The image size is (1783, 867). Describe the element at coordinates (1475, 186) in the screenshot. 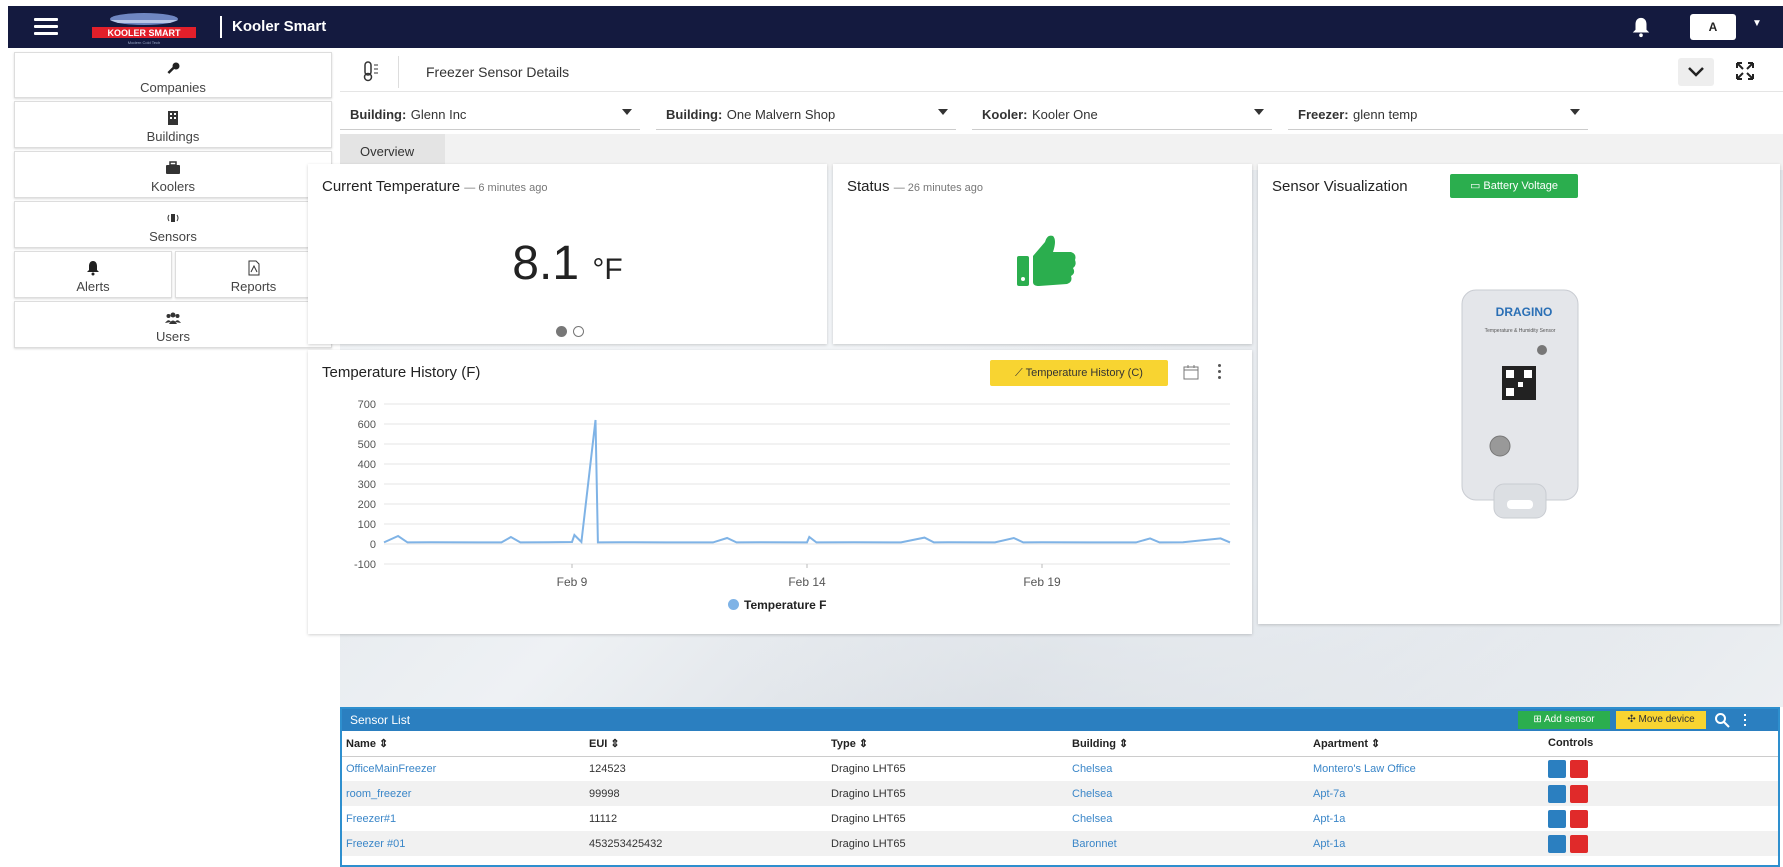

I see `battery-icon: ▭` at that location.